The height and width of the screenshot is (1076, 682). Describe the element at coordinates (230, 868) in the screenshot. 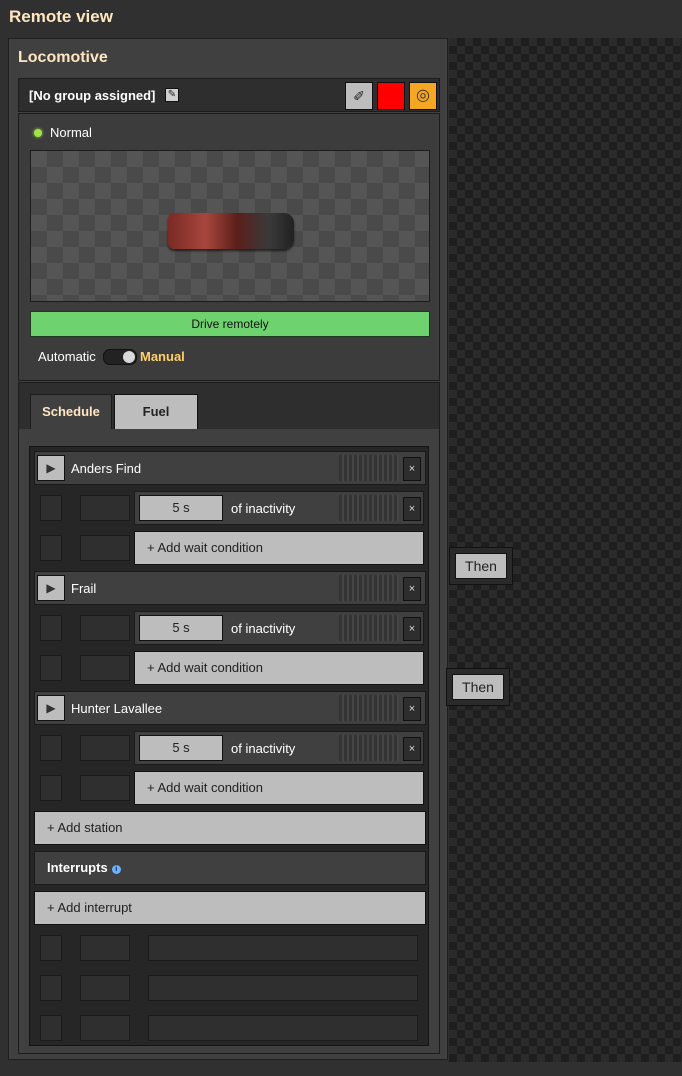

I see `interrupts-header: Interrupts i` at that location.